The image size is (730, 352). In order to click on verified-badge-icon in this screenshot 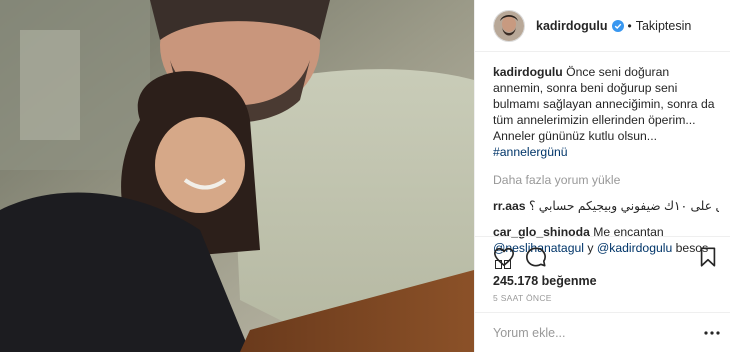, I will do `click(617, 25)`.